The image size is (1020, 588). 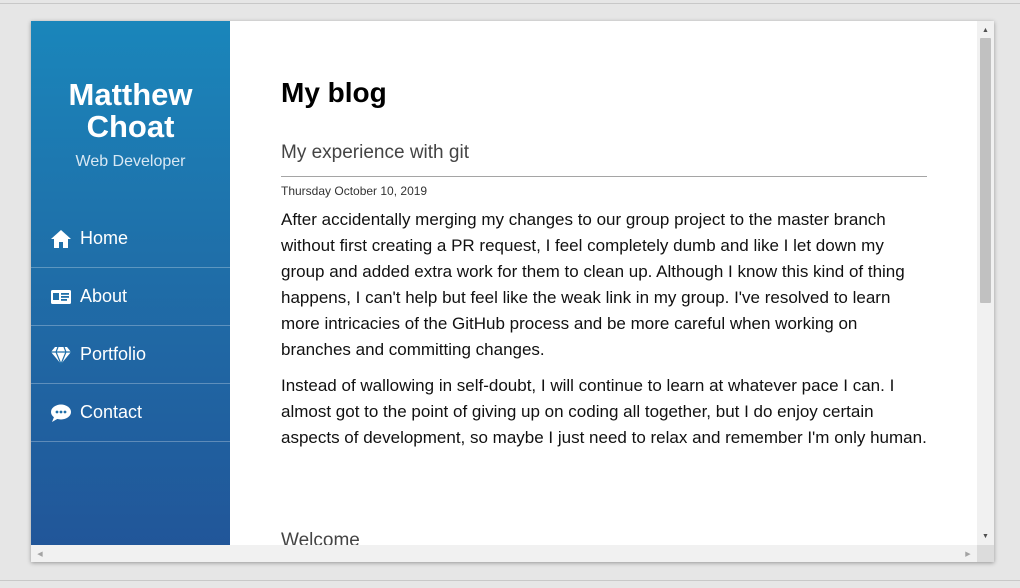 I want to click on nav-item-portfolio: Portfolio, so click(x=130, y=355).